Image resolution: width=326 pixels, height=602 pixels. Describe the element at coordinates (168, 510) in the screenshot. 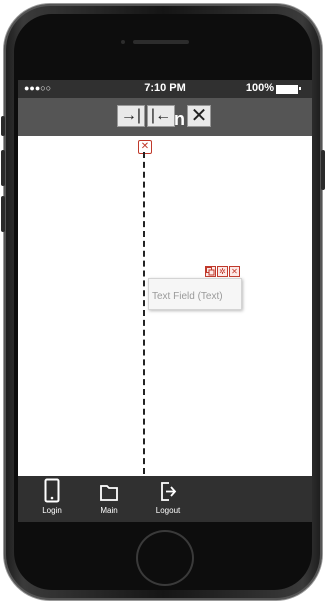

I see `tab-logout-label: Logout` at that location.